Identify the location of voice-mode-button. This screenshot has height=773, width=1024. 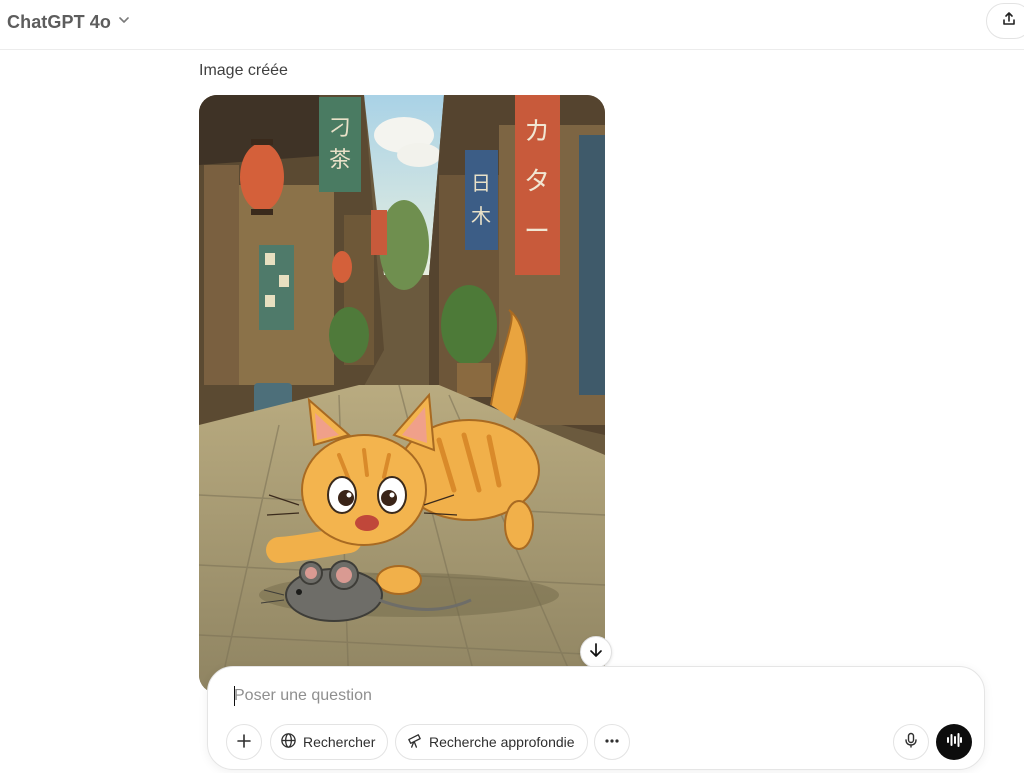
(954, 742).